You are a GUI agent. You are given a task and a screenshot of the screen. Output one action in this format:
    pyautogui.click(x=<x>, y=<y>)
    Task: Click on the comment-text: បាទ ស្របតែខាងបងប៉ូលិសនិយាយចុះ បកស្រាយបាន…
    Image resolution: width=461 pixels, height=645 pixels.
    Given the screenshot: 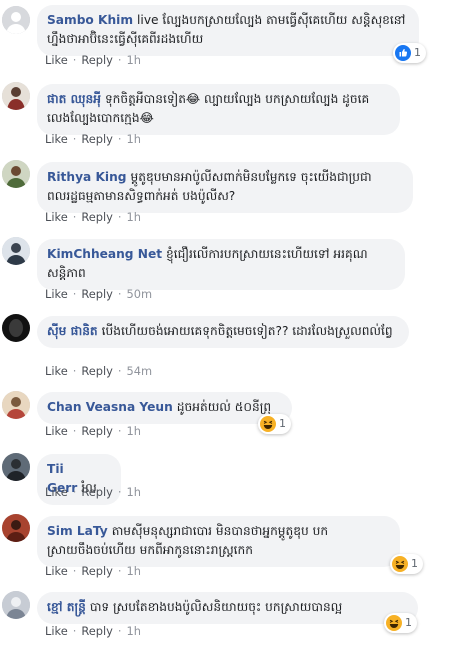 What is the action you would take?
    pyautogui.click(x=216, y=607)
    